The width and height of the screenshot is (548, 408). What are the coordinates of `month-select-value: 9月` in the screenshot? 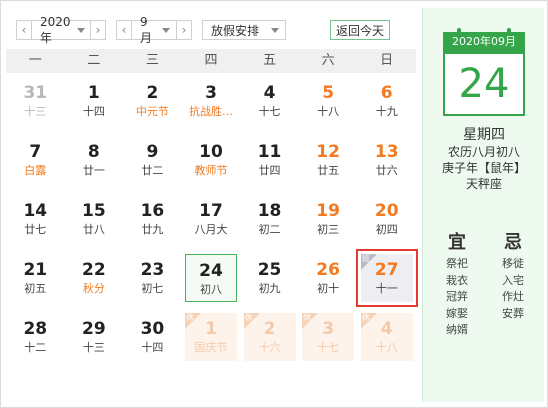 It's located at (146, 29).